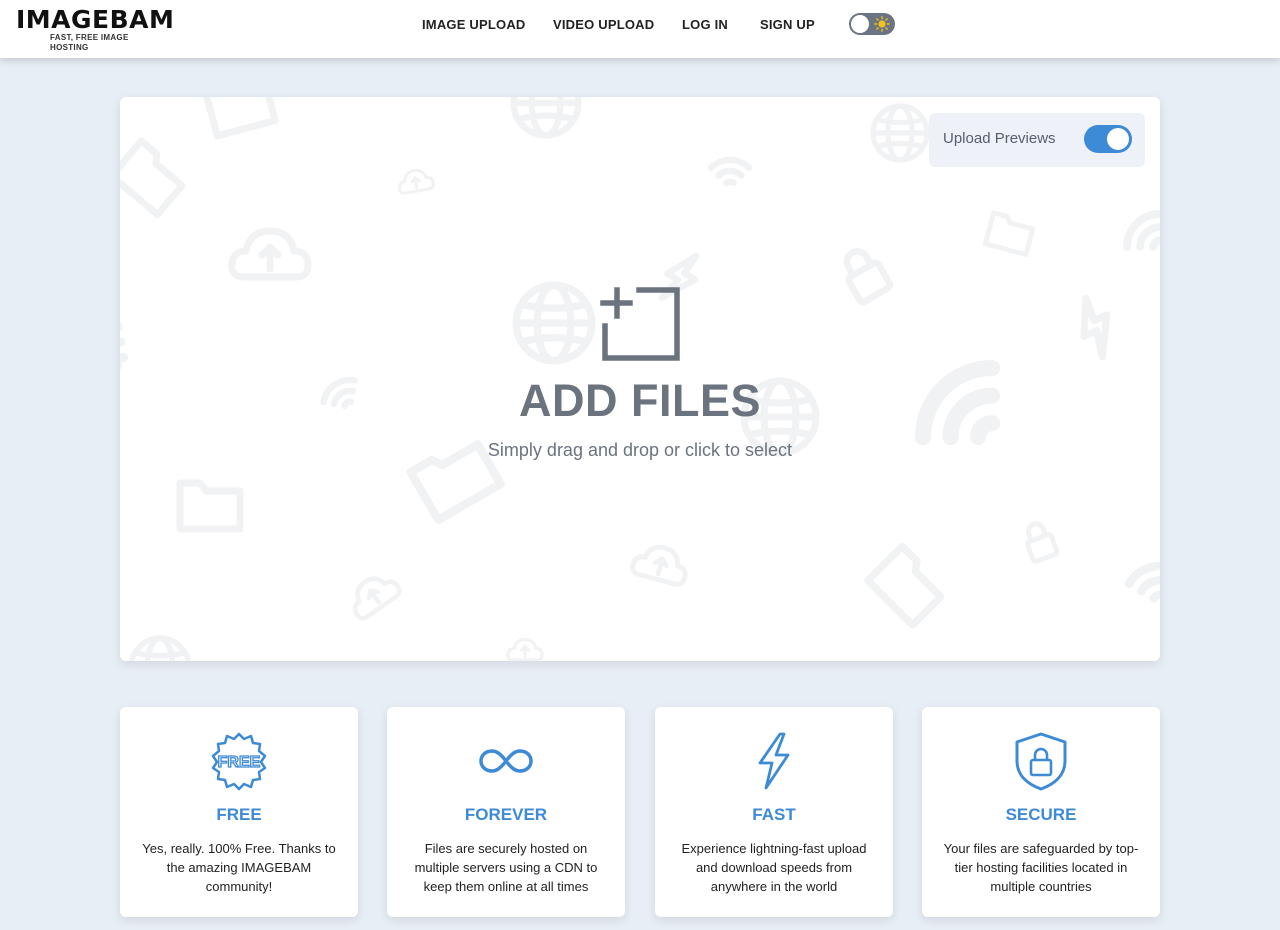 This screenshot has height=930, width=1280. What do you see at coordinates (640, 324) in the screenshot?
I see `add-files-icon` at bounding box center [640, 324].